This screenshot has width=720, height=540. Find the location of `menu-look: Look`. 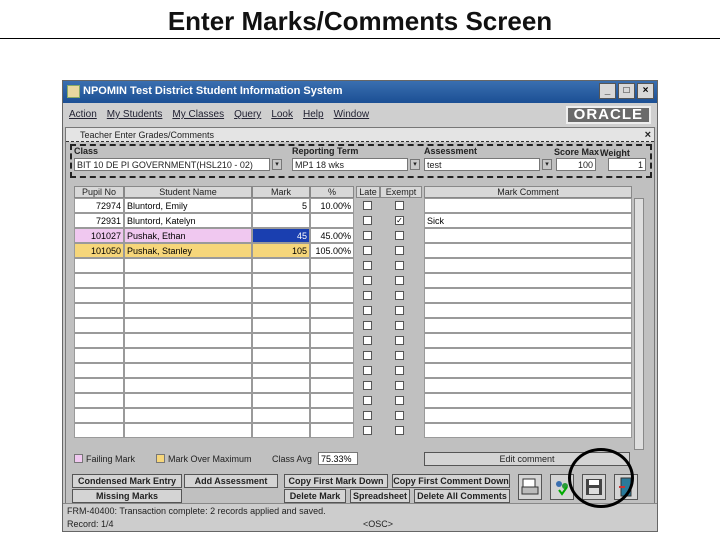

menu-look: Look is located at coordinates (282, 118).